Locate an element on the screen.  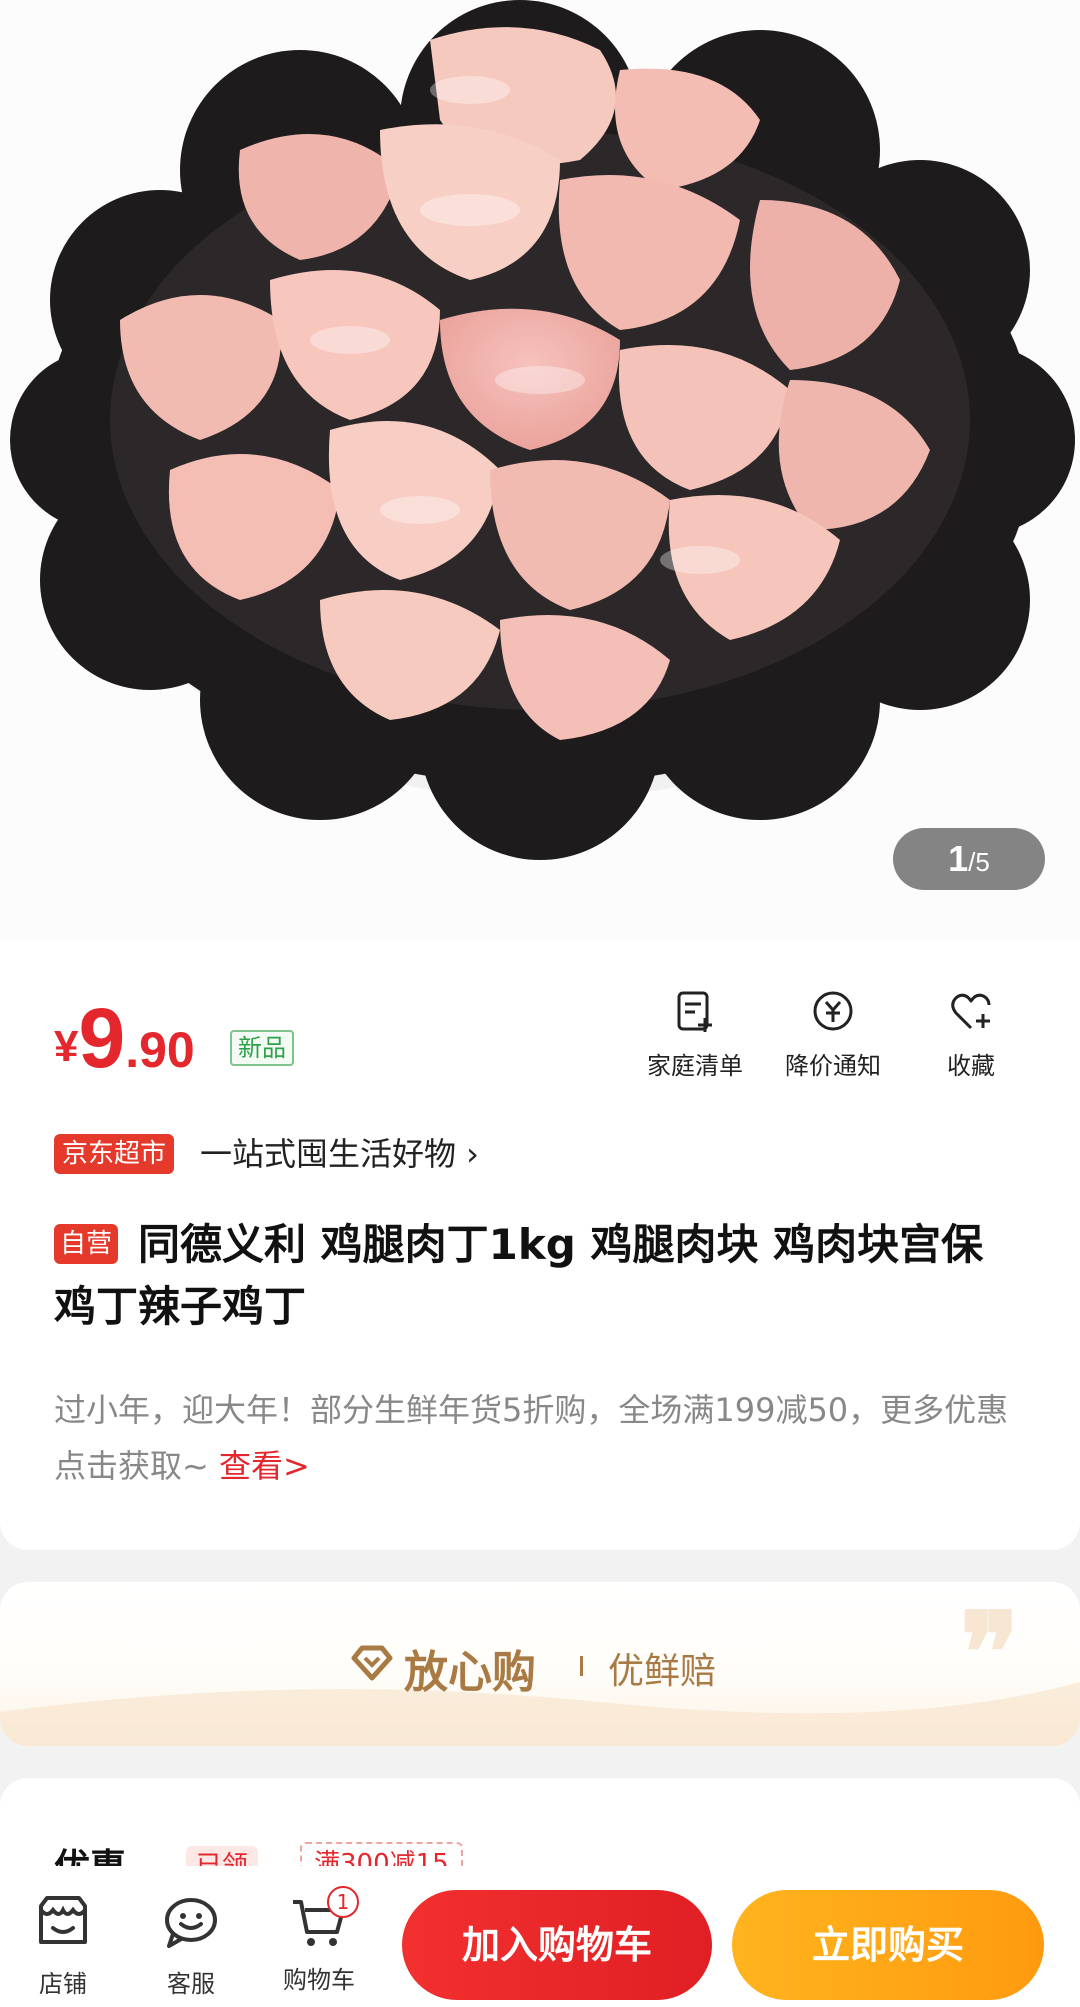
promotion-view-link: 查看> is located at coordinates (264, 1466).